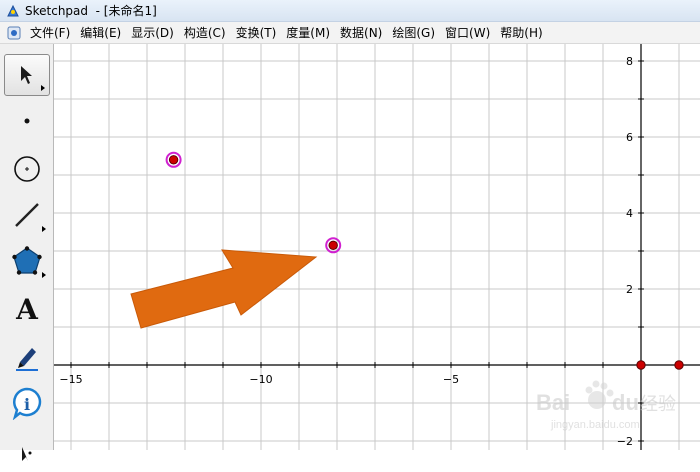  Describe the element at coordinates (27, 359) in the screenshot. I see `pen-icon` at that location.